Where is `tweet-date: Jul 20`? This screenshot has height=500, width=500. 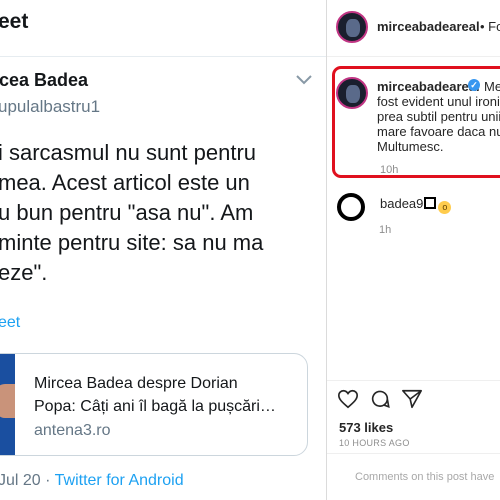
tweet-date: Jul 20 is located at coordinates (20, 480).